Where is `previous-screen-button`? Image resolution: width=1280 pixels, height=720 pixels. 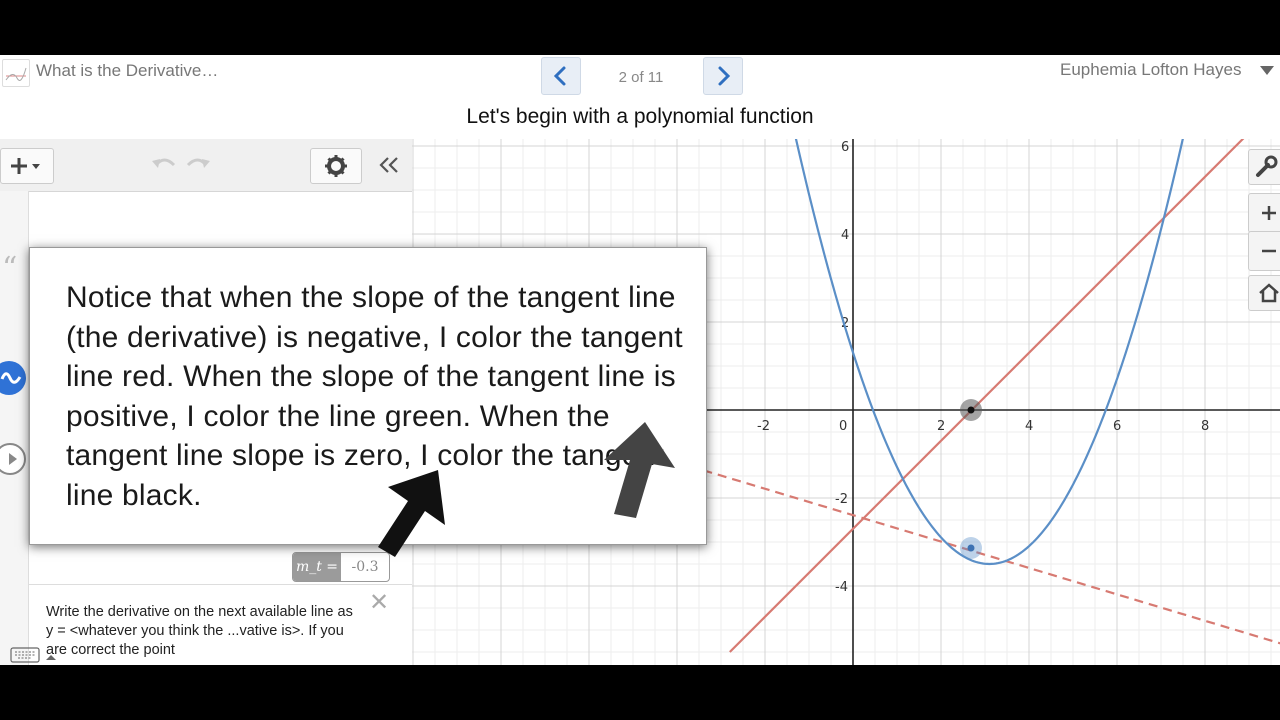
previous-screen-button is located at coordinates (561, 76).